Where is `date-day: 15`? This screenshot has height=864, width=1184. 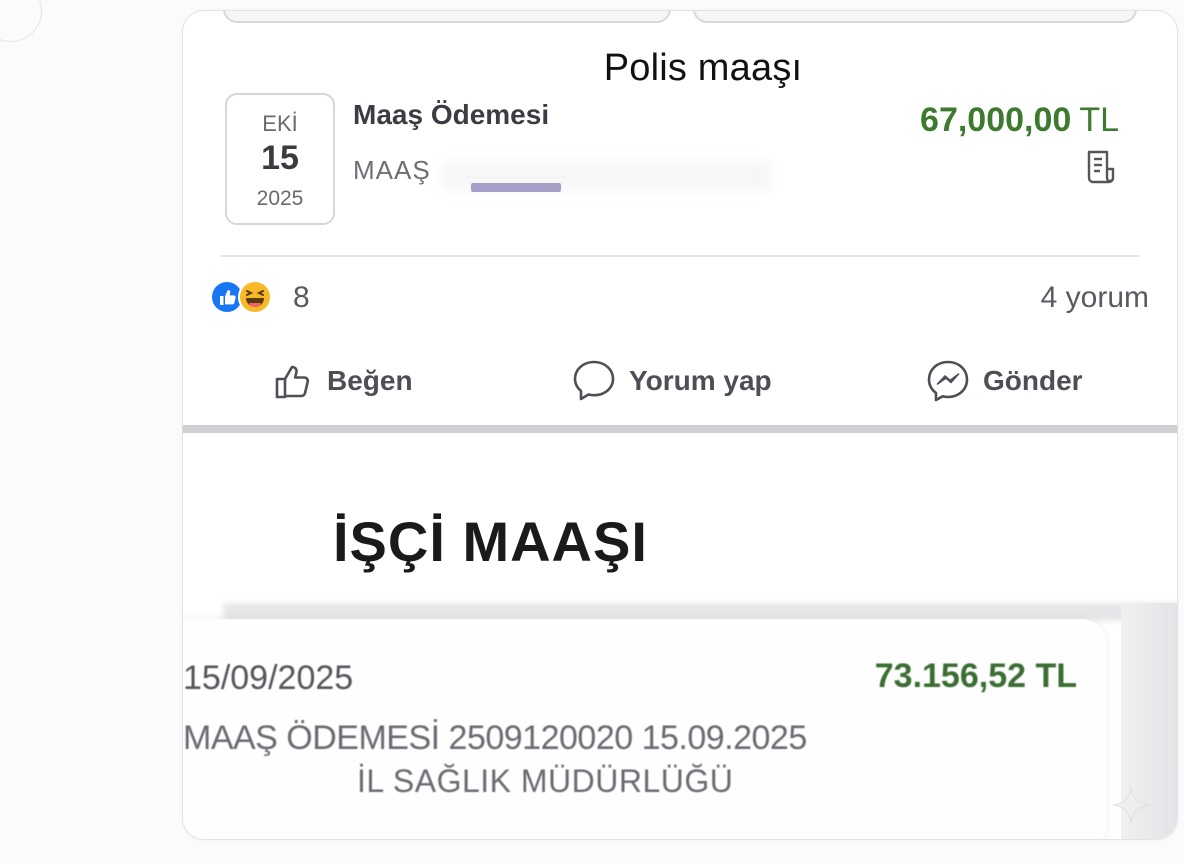
date-day: 15 is located at coordinates (280, 158).